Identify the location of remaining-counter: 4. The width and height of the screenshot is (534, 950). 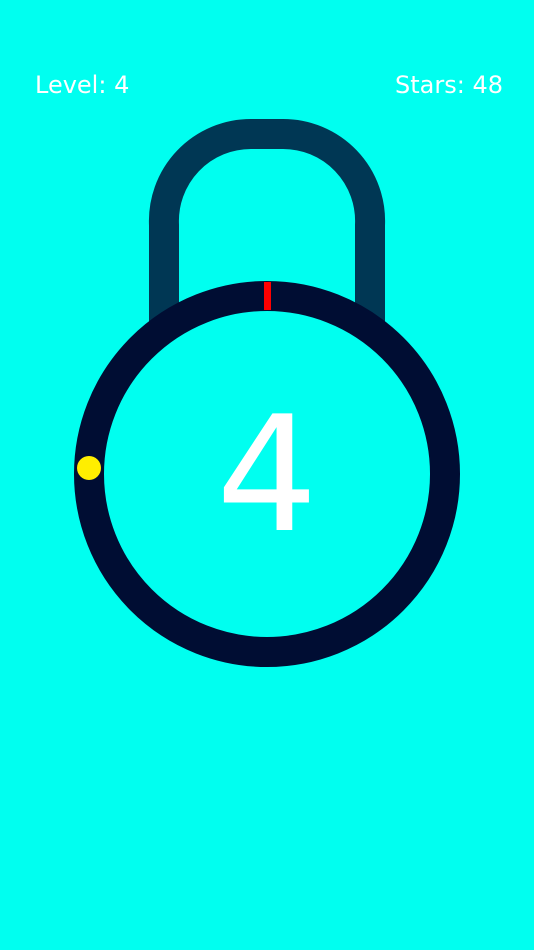
(267, 474).